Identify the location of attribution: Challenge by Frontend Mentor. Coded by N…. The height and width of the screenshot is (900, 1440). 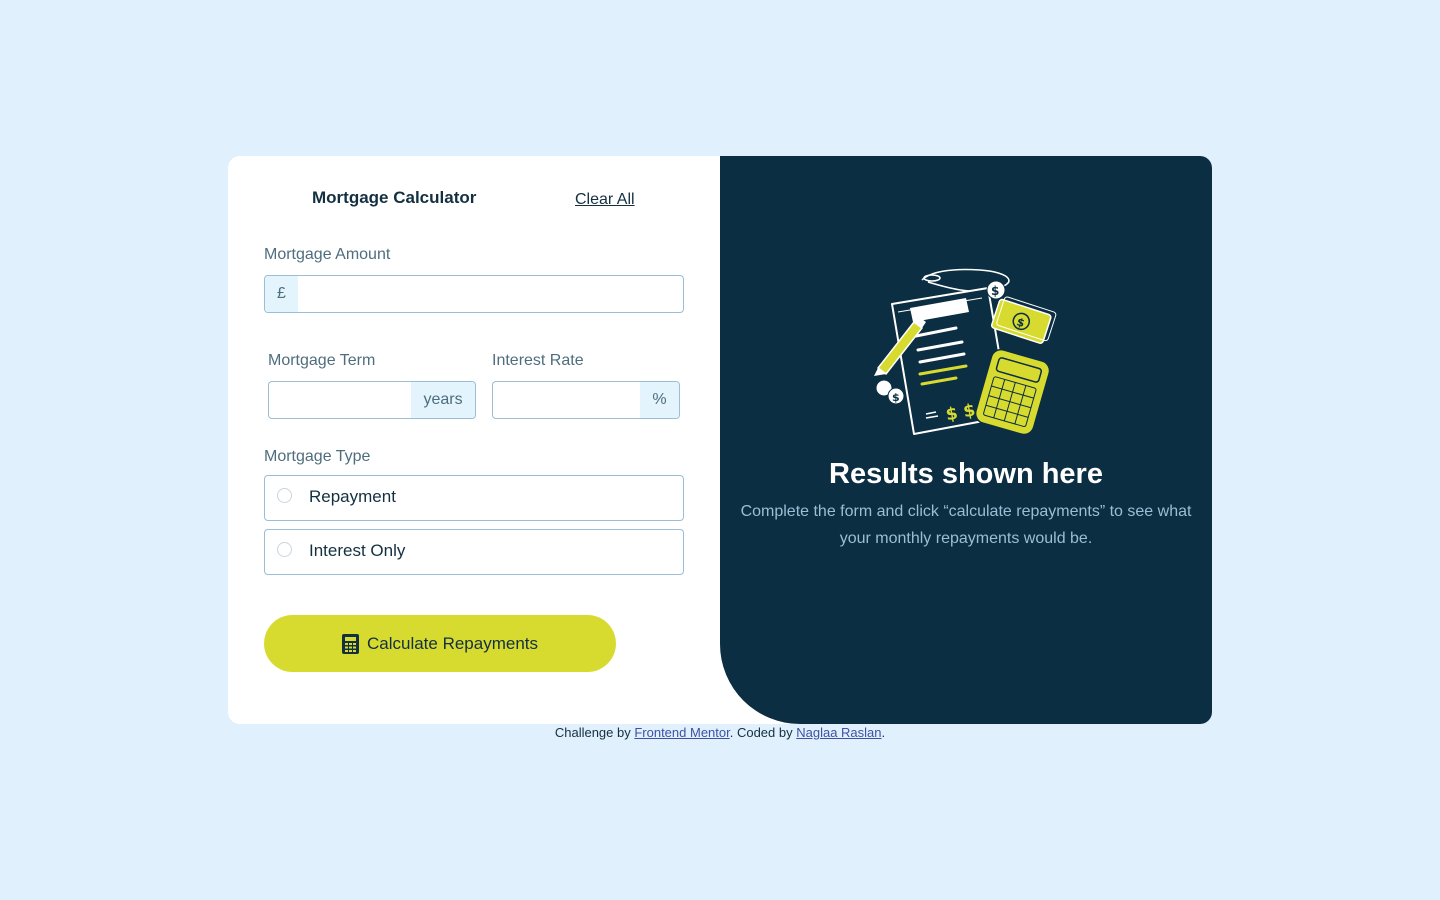
(720, 733).